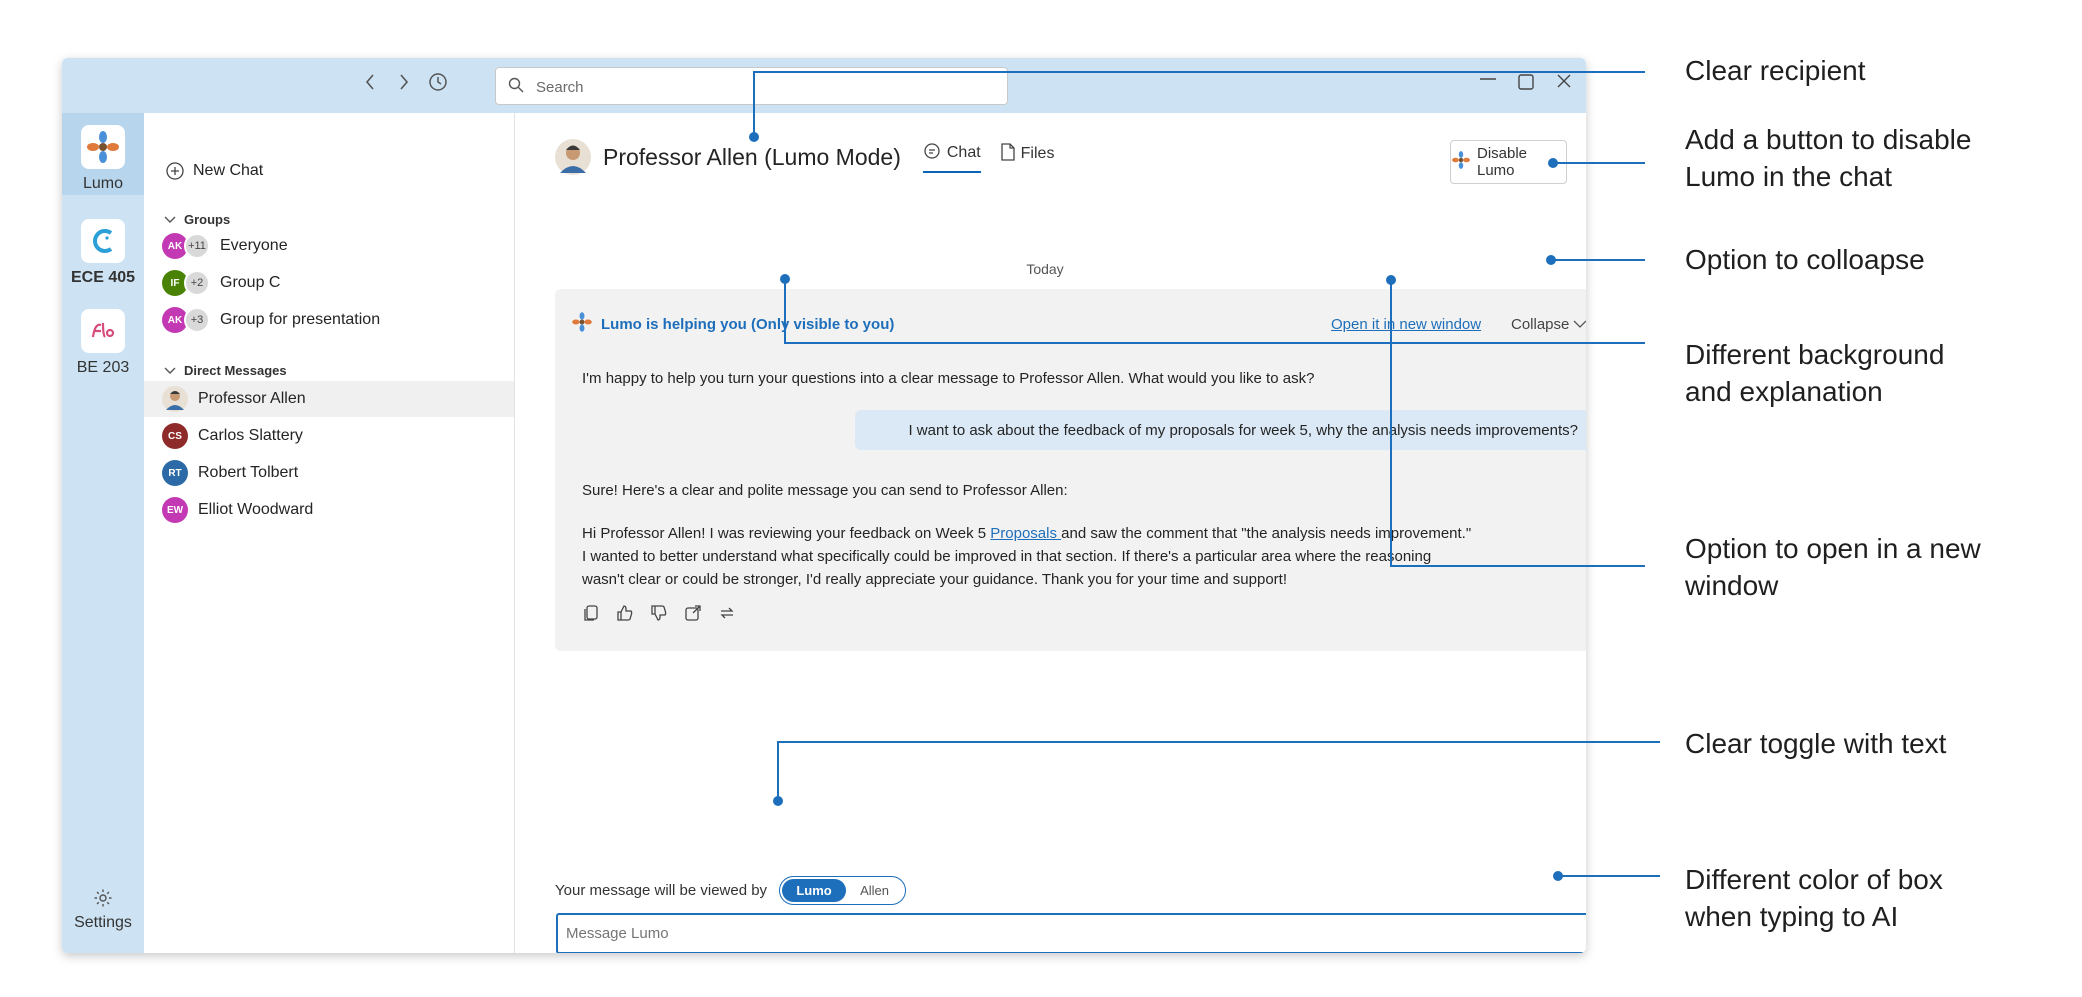 Image resolution: width=2082 pixels, height=997 pixels. Describe the element at coordinates (1816, 743) in the screenshot. I see `annotation-toggle: Clear toggle with text` at that location.